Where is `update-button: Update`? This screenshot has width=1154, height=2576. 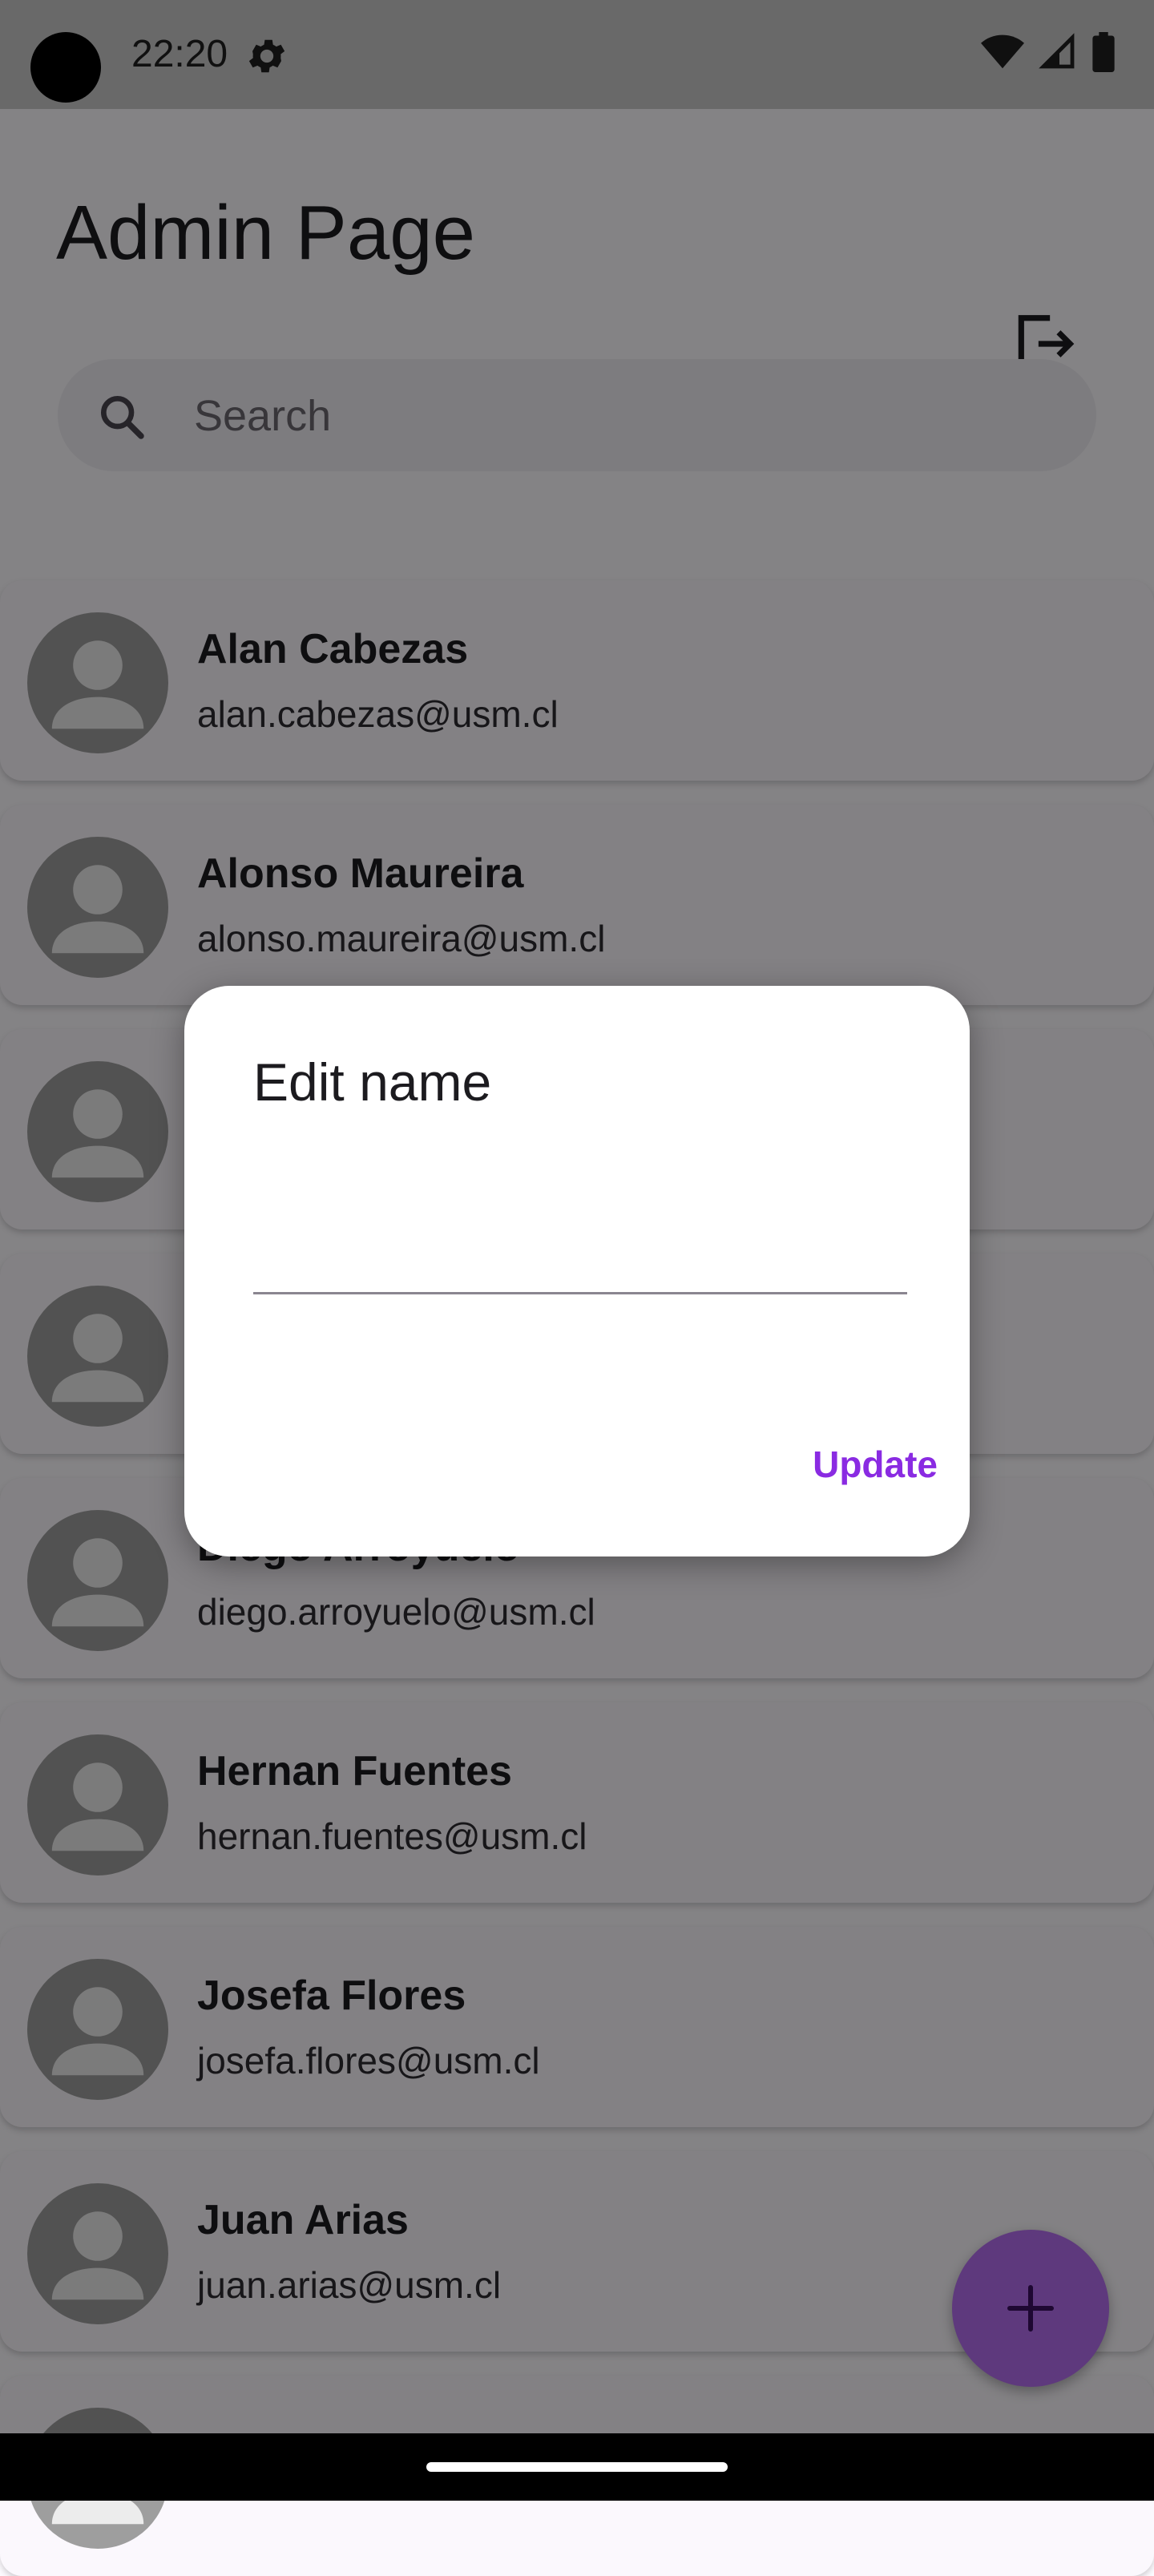
update-button: Update is located at coordinates (857, 1464).